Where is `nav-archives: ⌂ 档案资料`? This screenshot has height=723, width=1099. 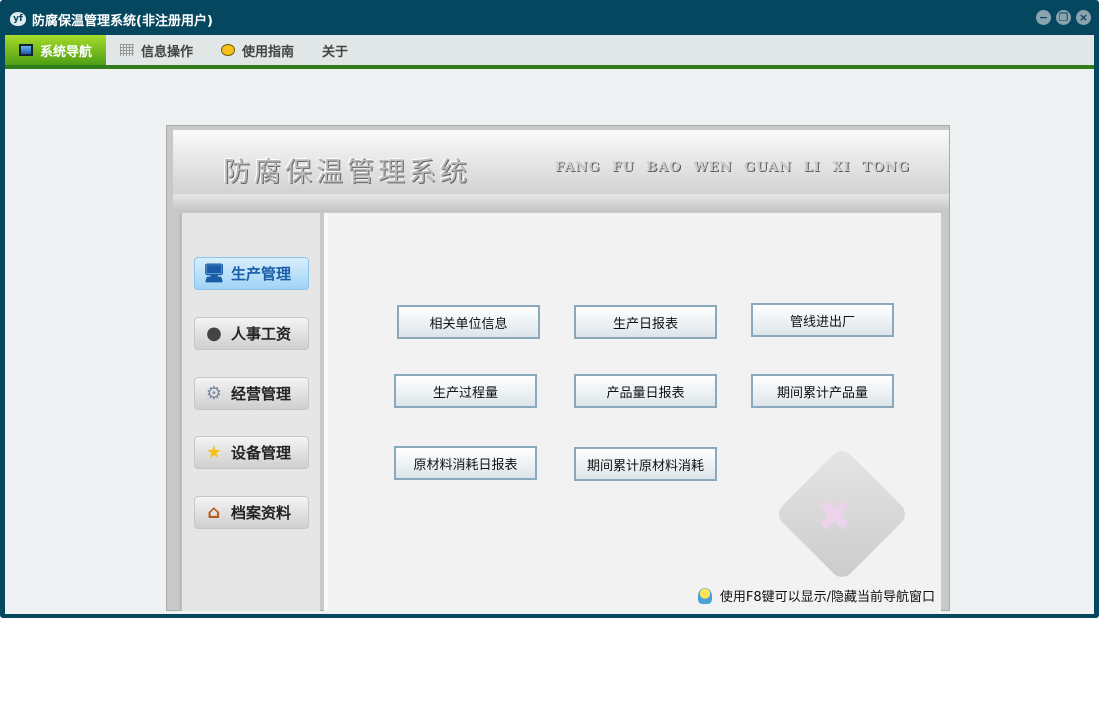 nav-archives: ⌂ 档案资料 is located at coordinates (251, 512).